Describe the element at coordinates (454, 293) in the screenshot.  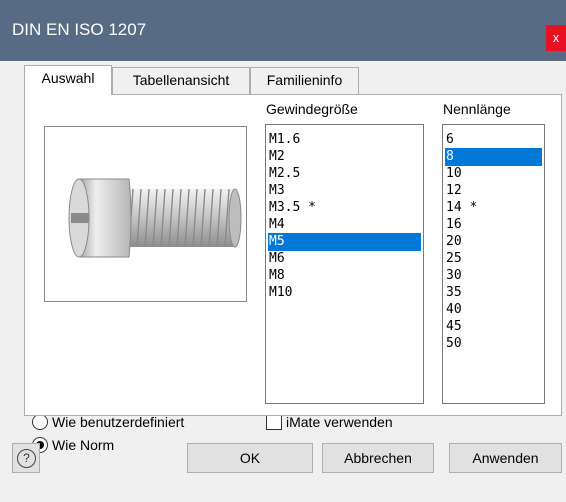
I see `list-item: 35` at that location.